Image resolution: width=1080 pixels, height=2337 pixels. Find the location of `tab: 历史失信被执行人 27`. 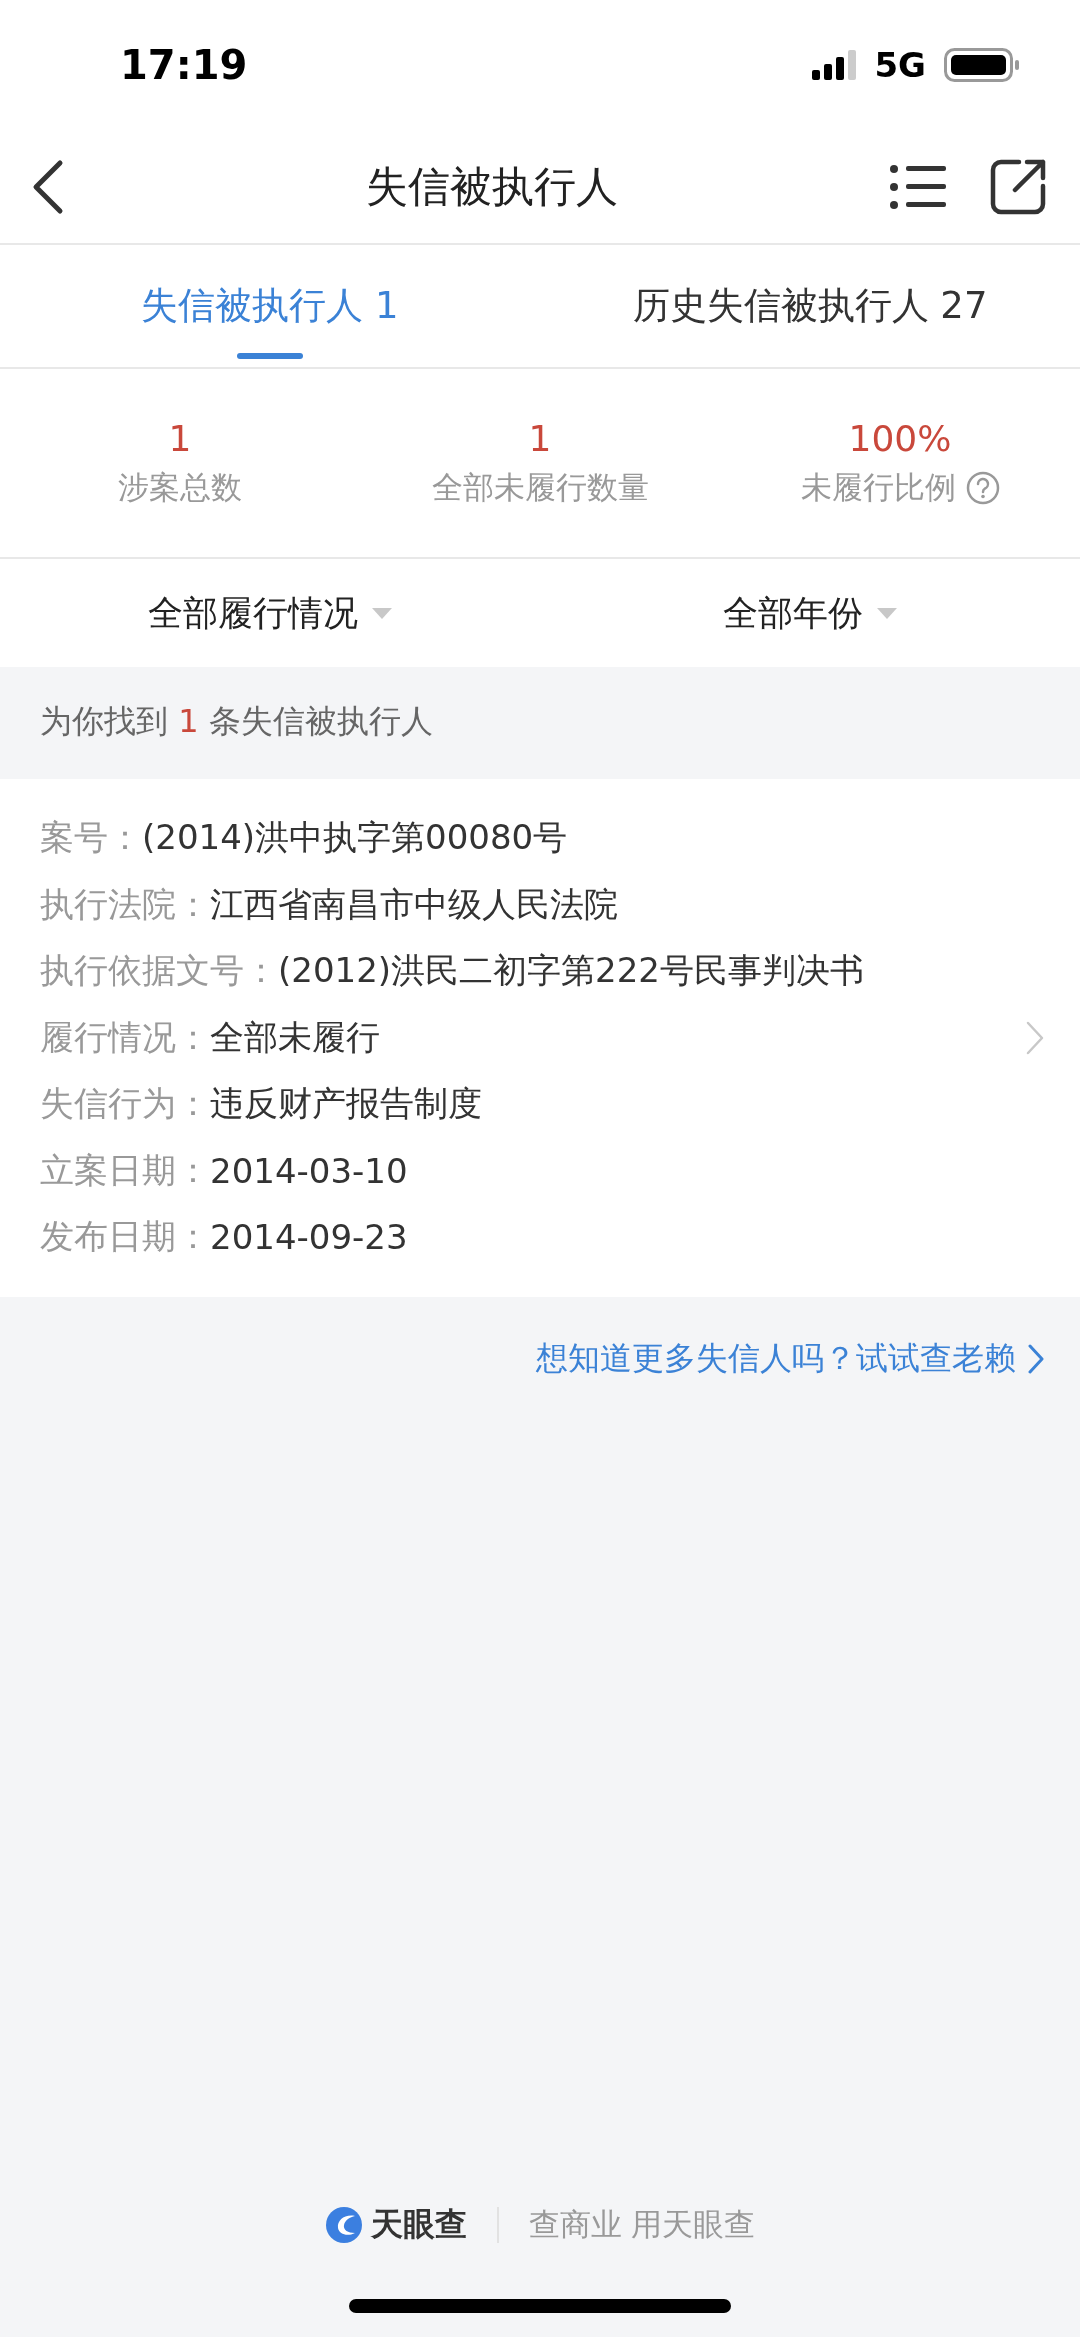

tab: 历史失信被执行人 27 is located at coordinates (810, 306).